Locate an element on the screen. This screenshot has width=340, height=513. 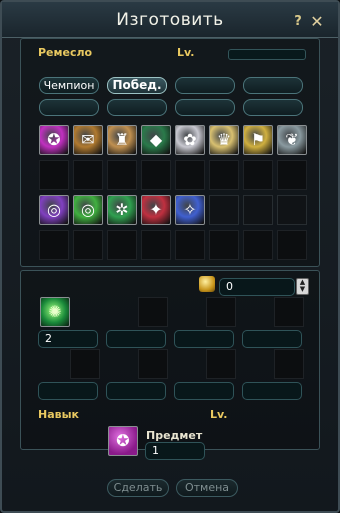
recipe-slot: ✉ is located at coordinates (88, 140).